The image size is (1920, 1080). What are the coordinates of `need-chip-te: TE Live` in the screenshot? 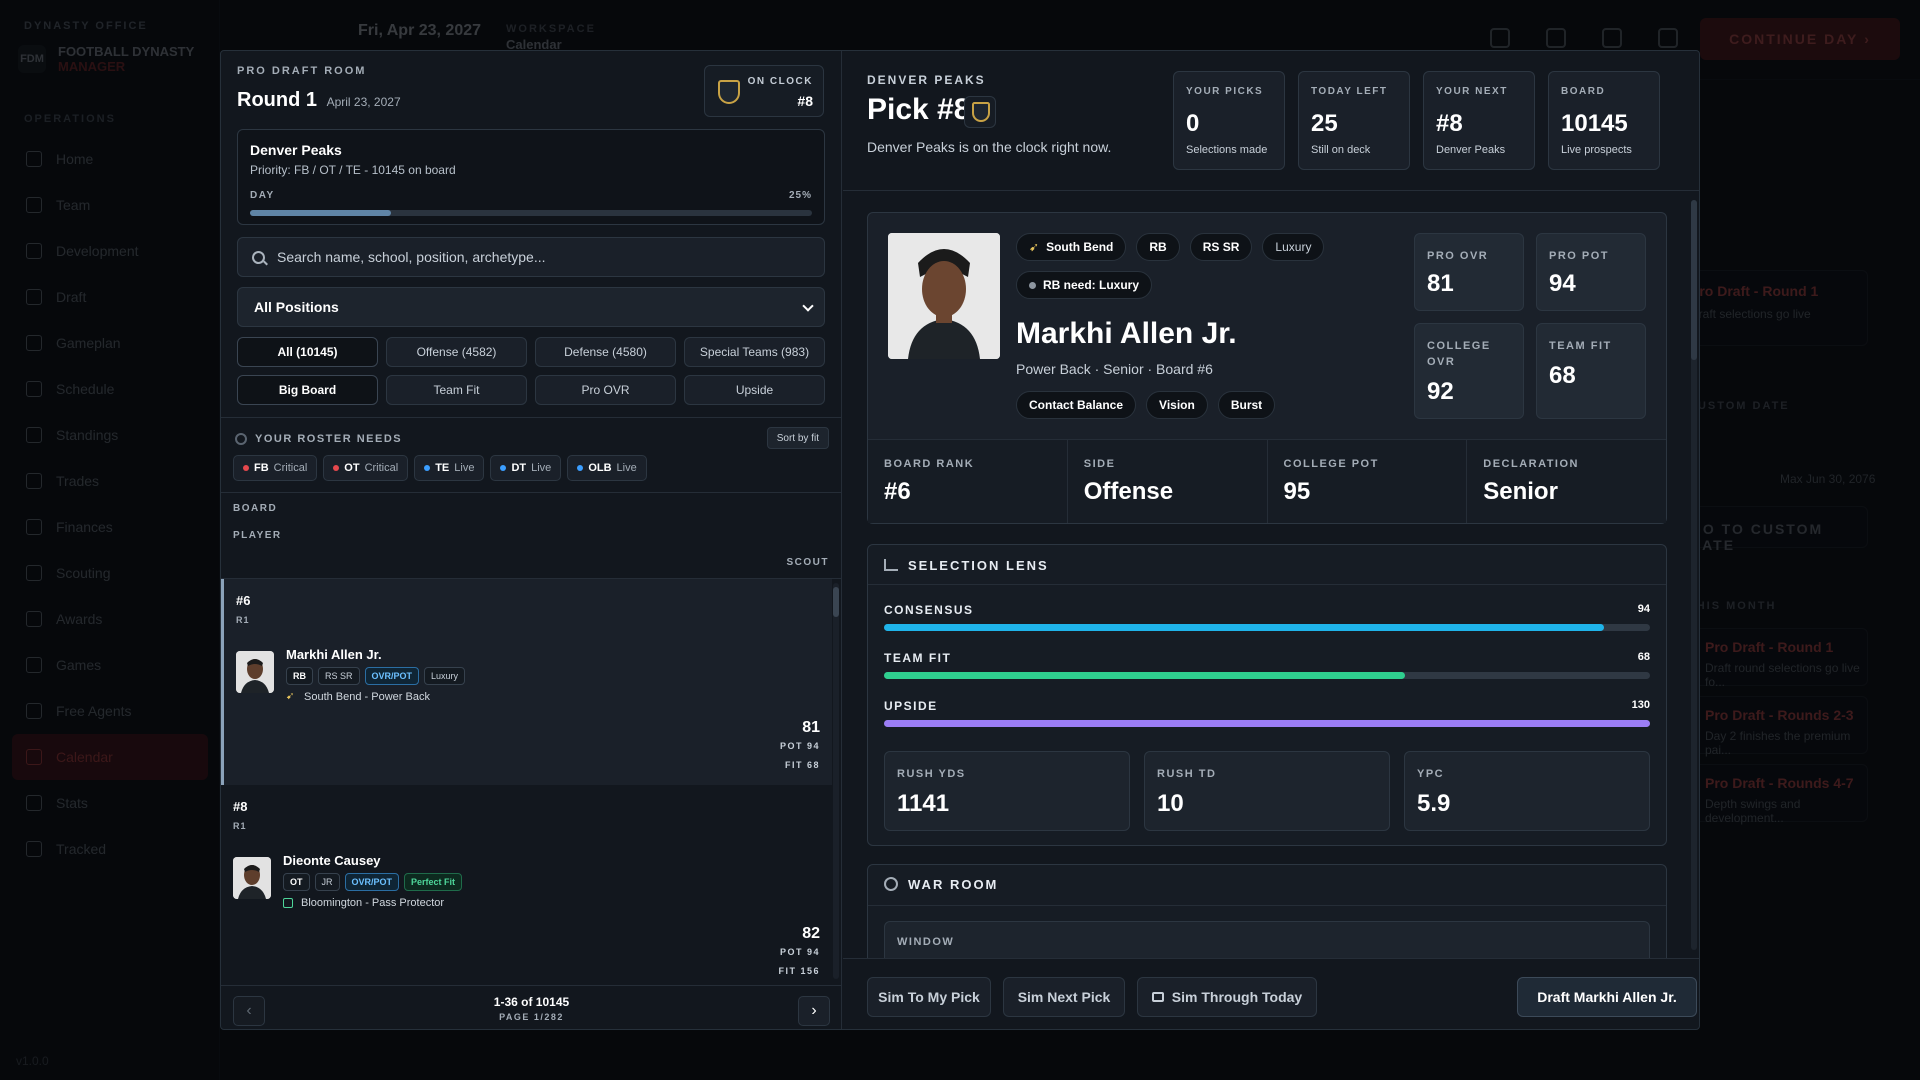 It's located at (449, 468).